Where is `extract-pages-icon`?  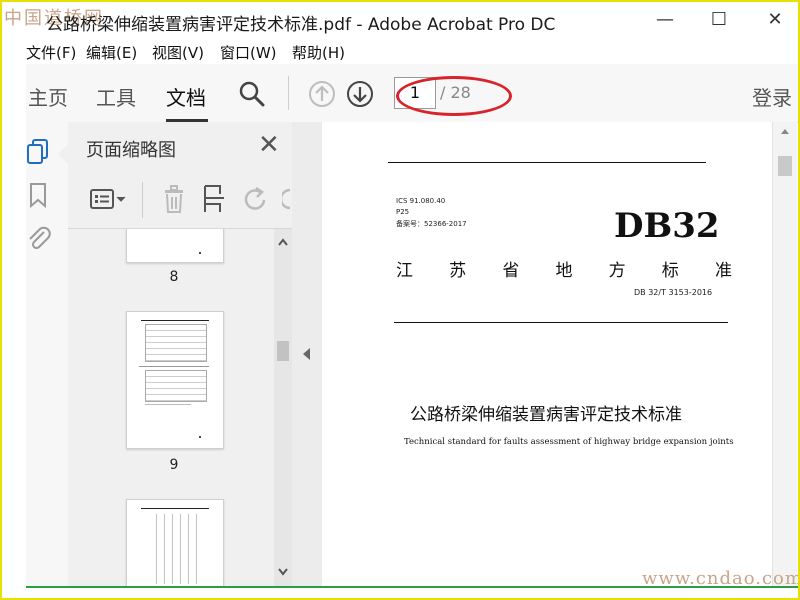 extract-pages-icon is located at coordinates (215, 199).